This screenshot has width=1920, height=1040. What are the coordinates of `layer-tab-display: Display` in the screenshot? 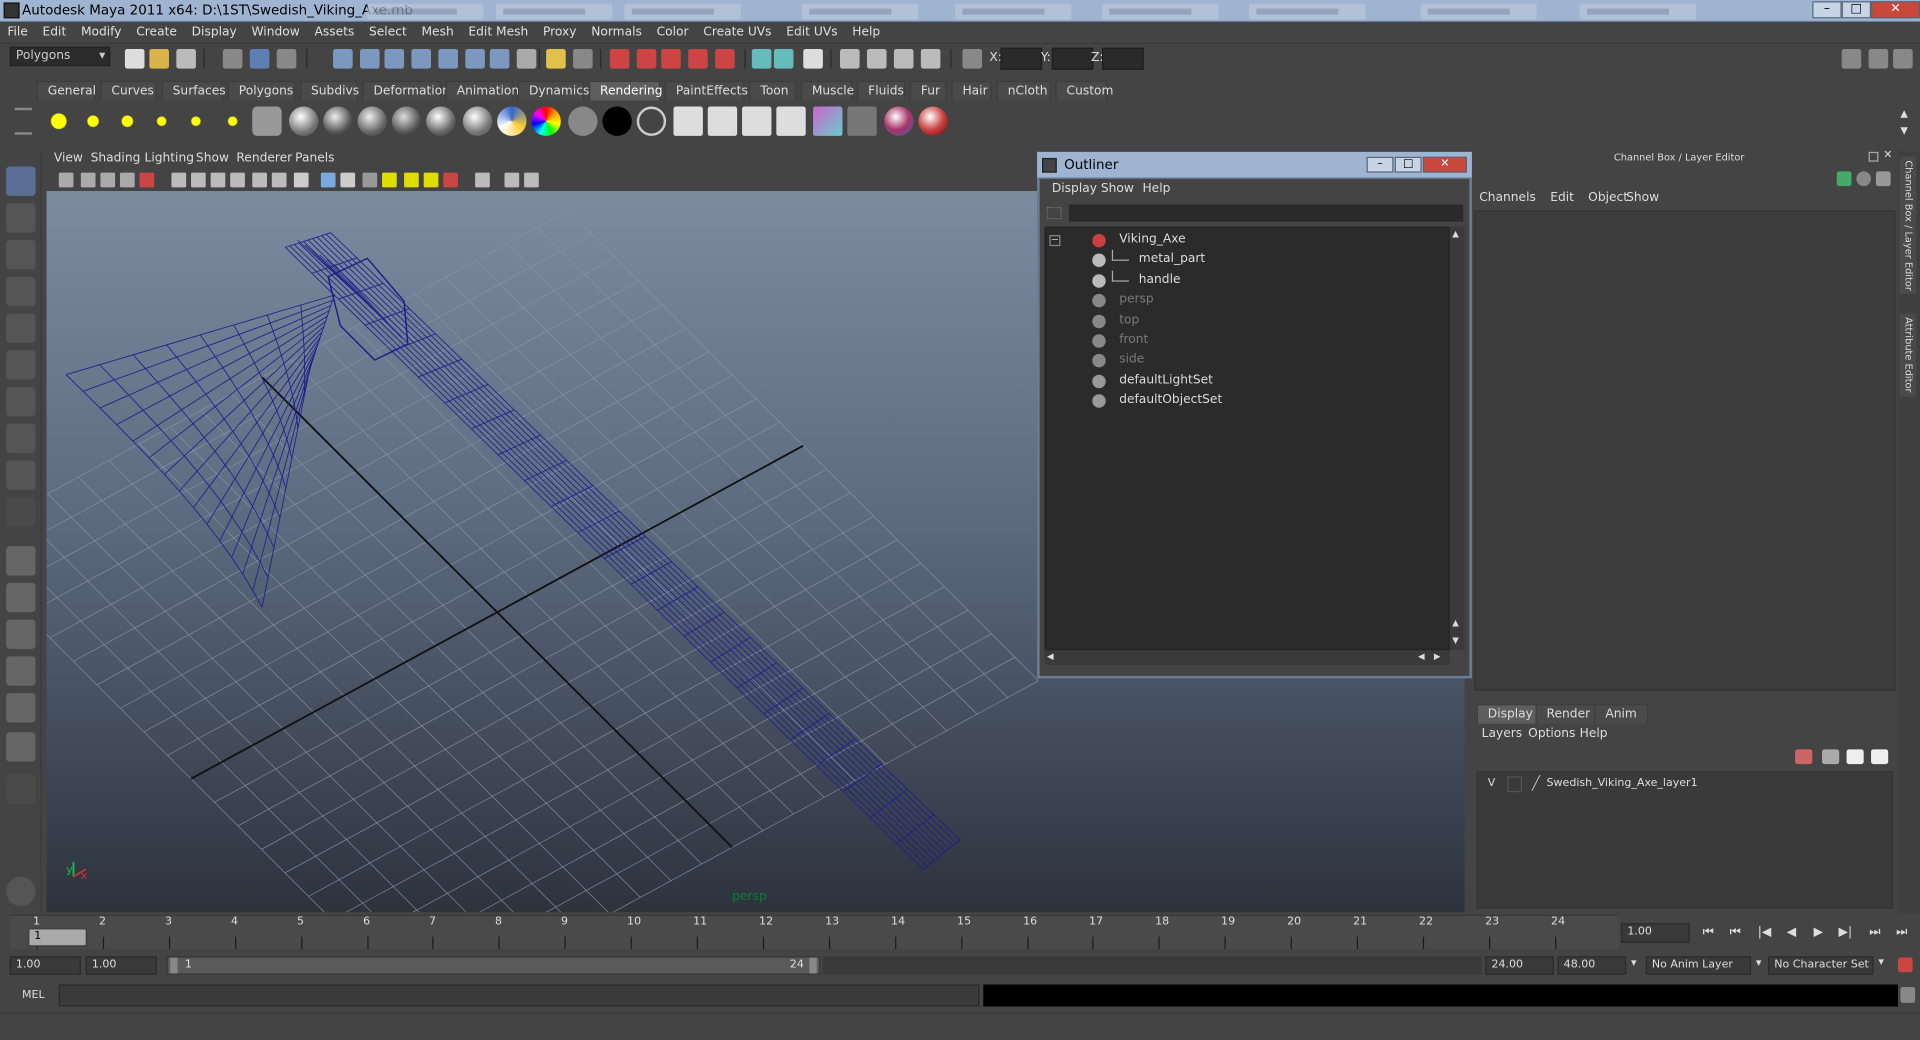 It's located at (1510, 714).